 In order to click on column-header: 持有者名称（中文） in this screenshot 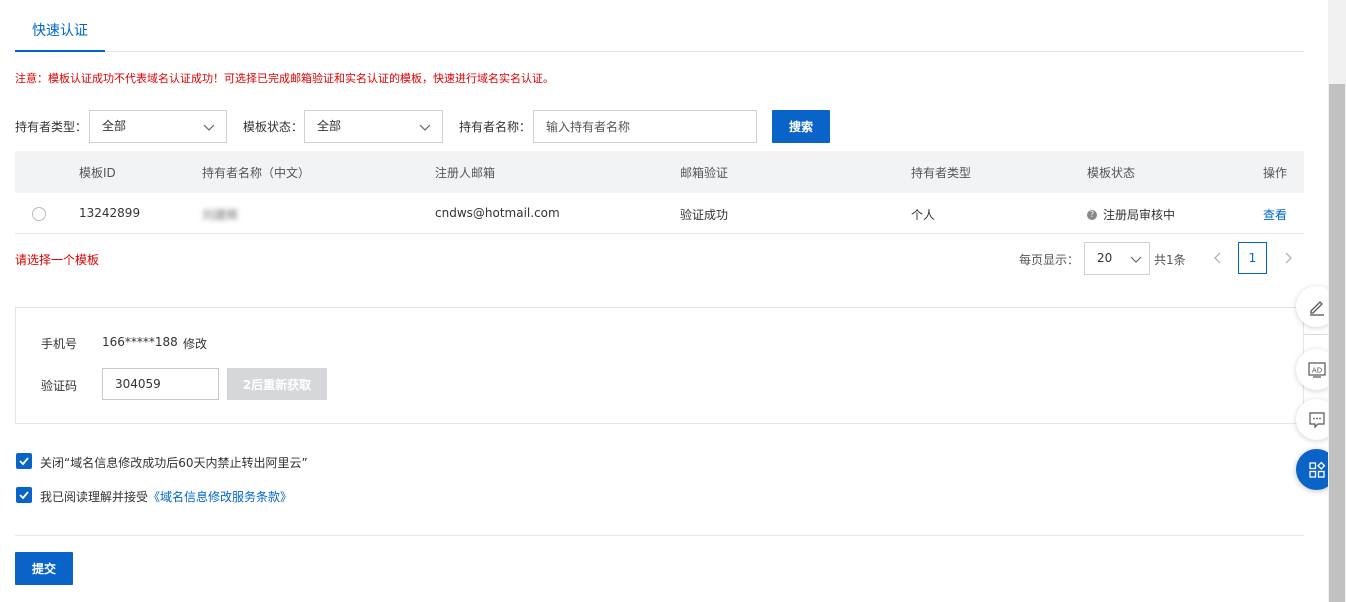, I will do `click(256, 173)`.